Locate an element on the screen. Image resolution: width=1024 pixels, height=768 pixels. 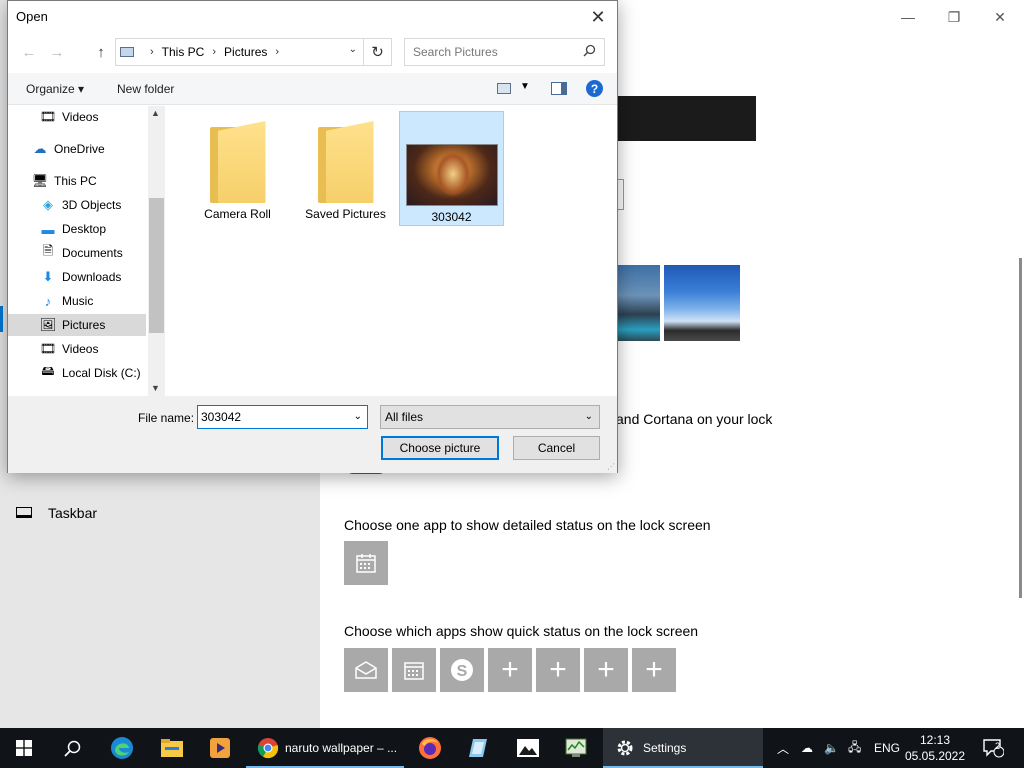
quick-status-mail-button is located at coordinates (366, 670).